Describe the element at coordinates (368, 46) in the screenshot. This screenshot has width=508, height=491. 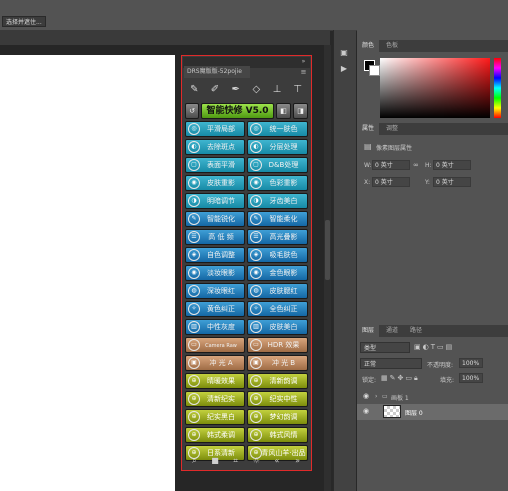
I see `tab-color: 颜色` at that location.